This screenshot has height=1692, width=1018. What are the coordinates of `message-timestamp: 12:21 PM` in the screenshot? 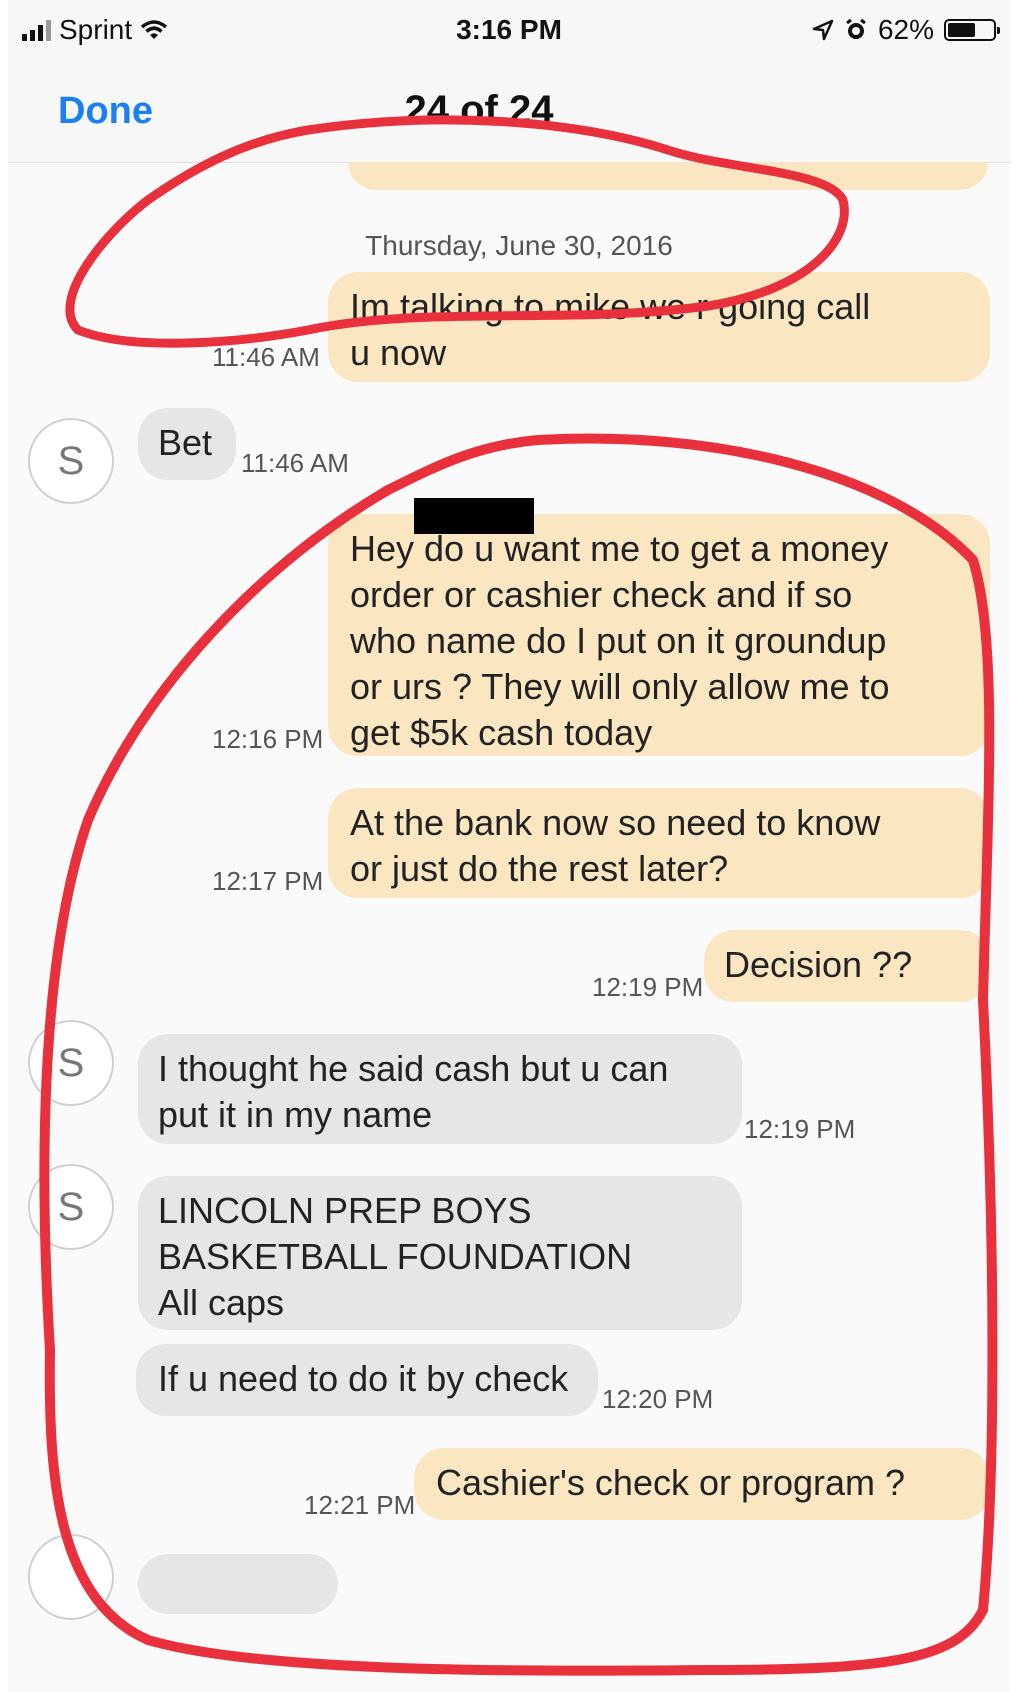 It's located at (360, 1505).